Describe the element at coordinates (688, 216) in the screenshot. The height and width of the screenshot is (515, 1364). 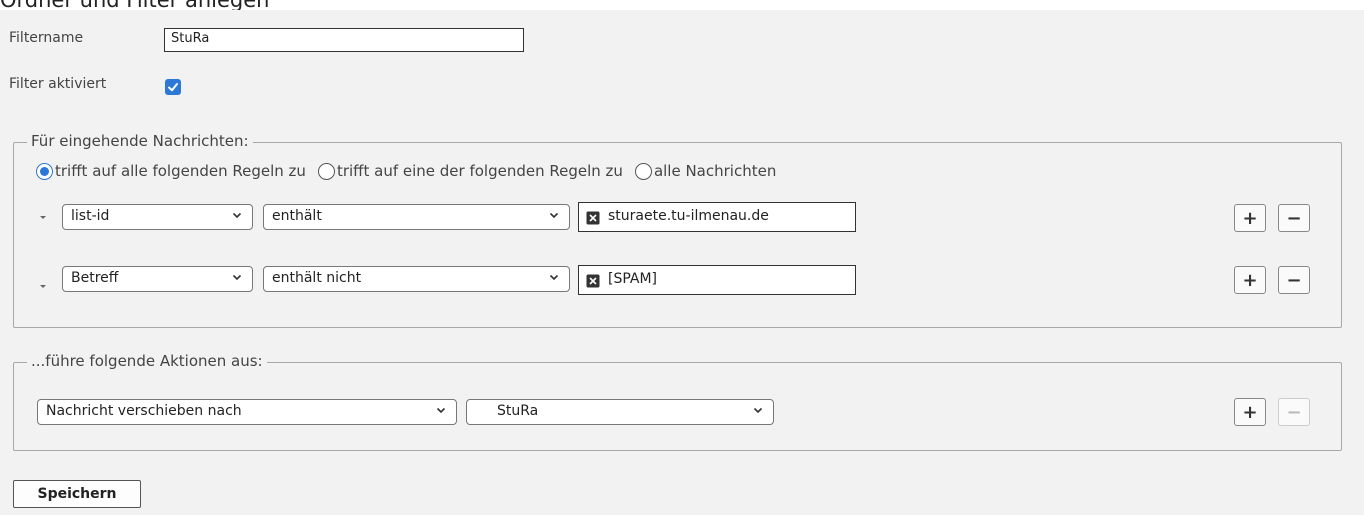
I see `rule-1-value-text: sturaete.tu-ilmenau.de` at that location.